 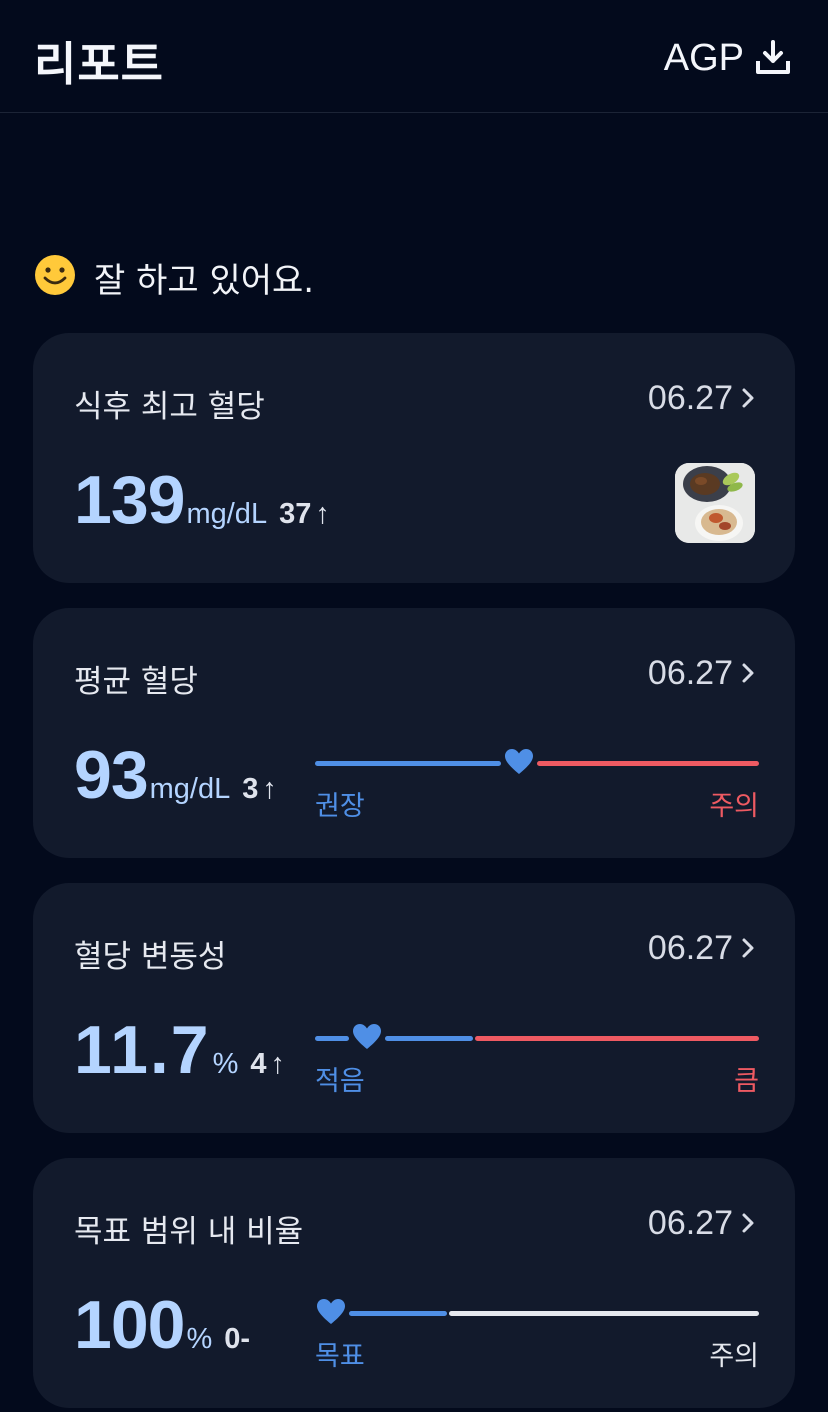 I want to click on card-label: 혈당 변동성, so click(x=150, y=957).